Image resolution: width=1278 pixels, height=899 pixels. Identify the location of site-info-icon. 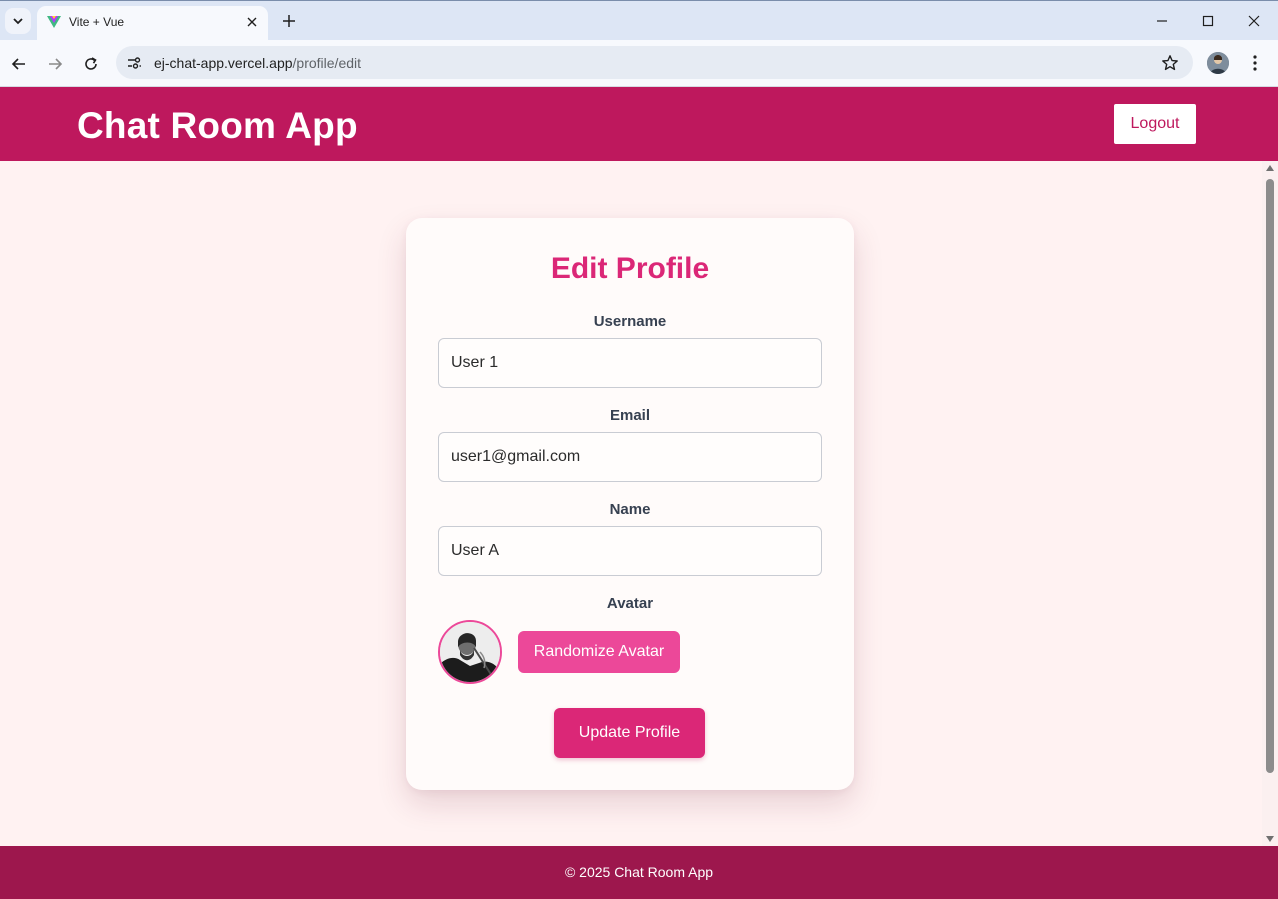
(134, 63).